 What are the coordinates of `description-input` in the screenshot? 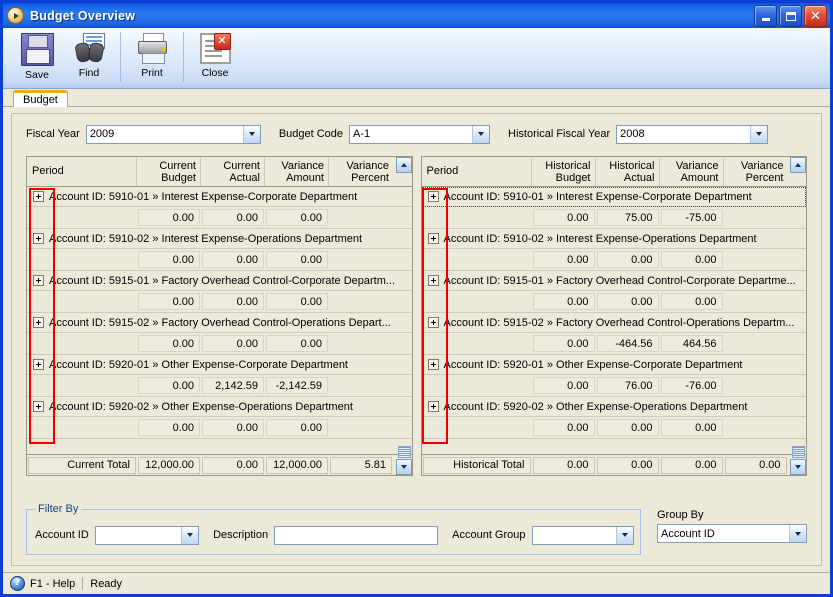 It's located at (356, 535).